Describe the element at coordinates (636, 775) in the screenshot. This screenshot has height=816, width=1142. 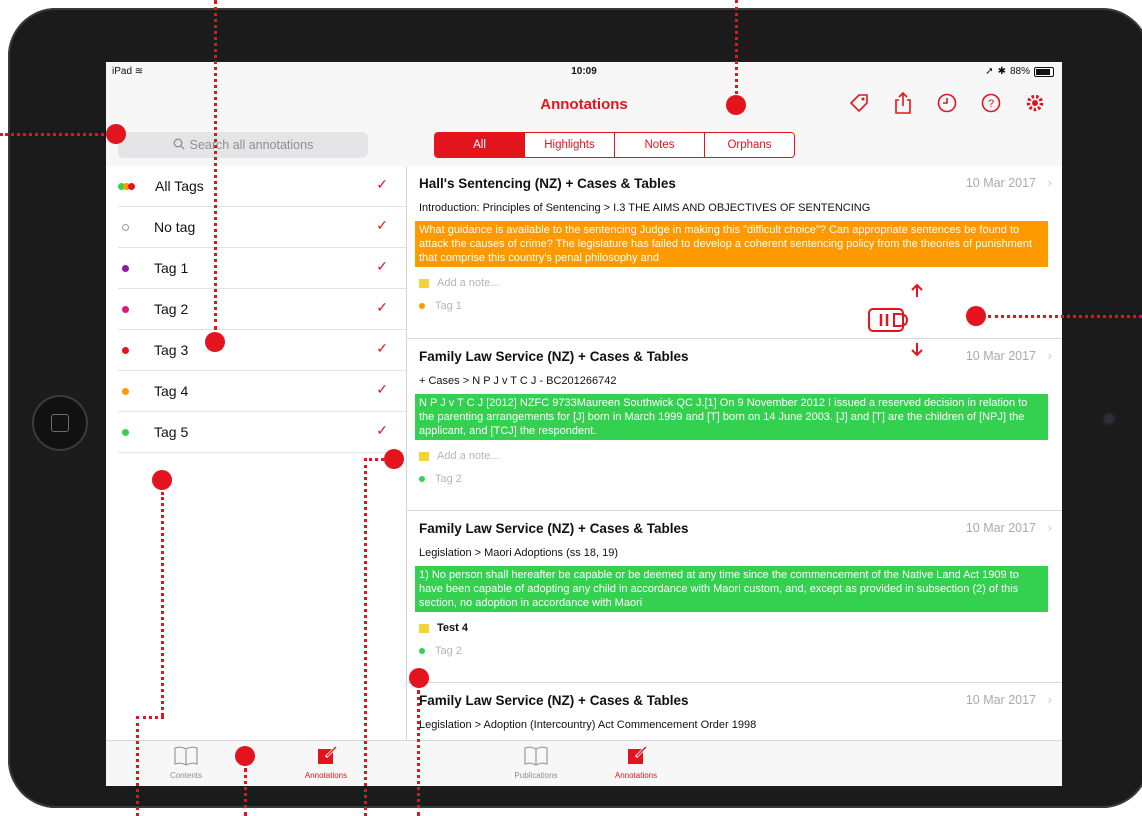
I see `tab-label: Annotations` at that location.